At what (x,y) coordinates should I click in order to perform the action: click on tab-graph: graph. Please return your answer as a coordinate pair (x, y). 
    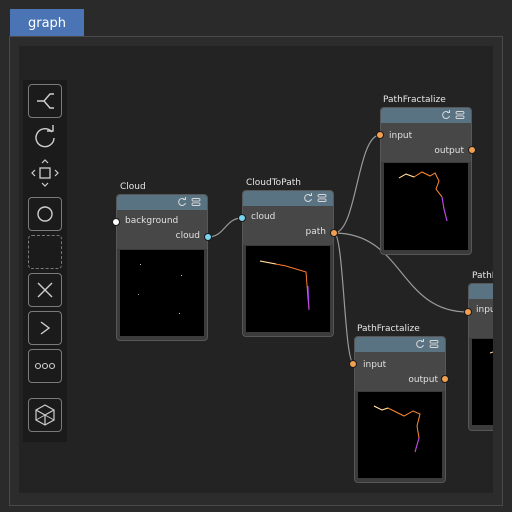
    Looking at the image, I should click on (47, 23).